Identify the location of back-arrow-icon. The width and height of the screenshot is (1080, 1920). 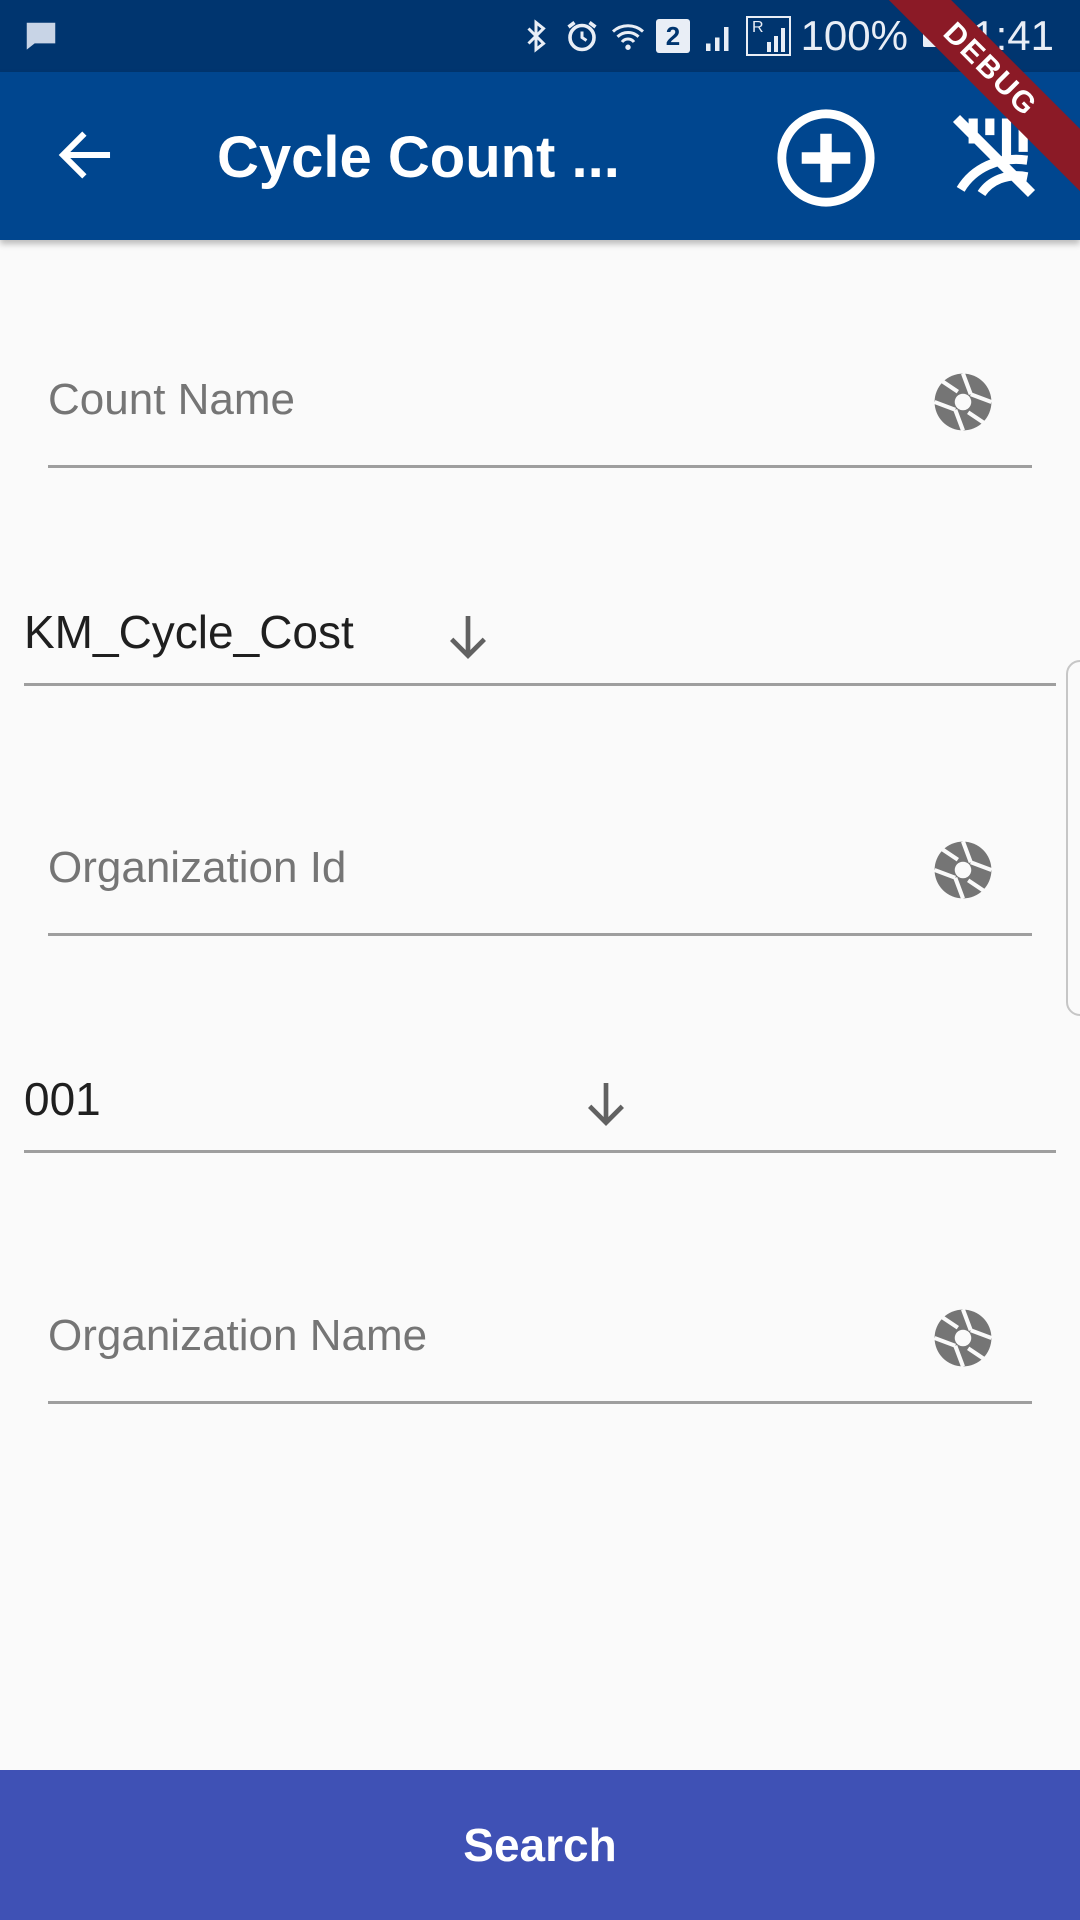
(85, 155).